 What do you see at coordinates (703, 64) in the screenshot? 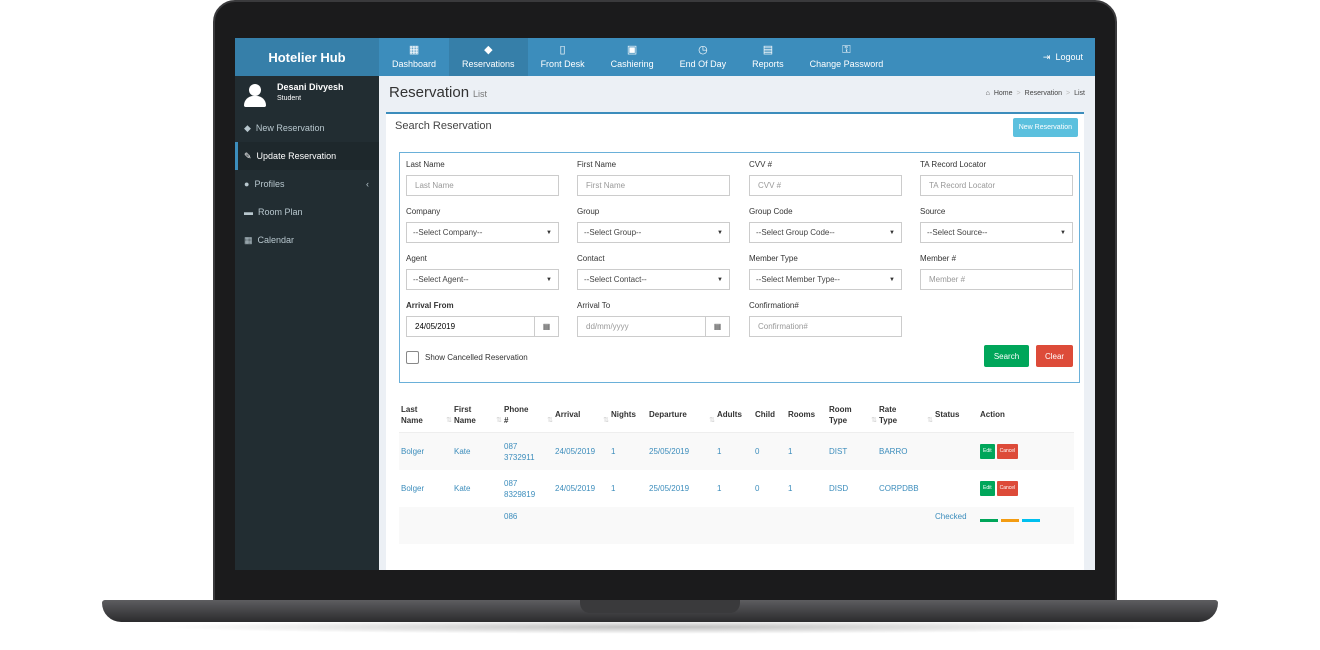
I see `nav-label: End Of Day` at bounding box center [703, 64].